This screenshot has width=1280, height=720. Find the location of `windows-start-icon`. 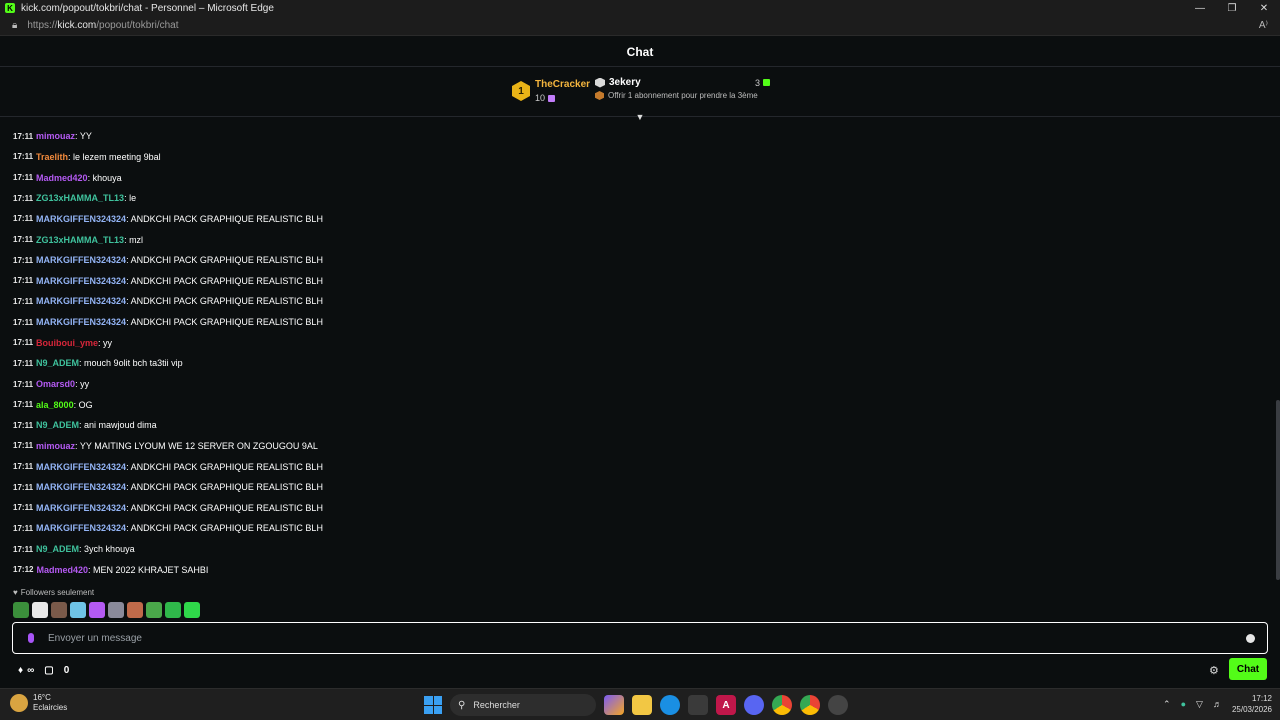

windows-start-icon is located at coordinates (433, 705).